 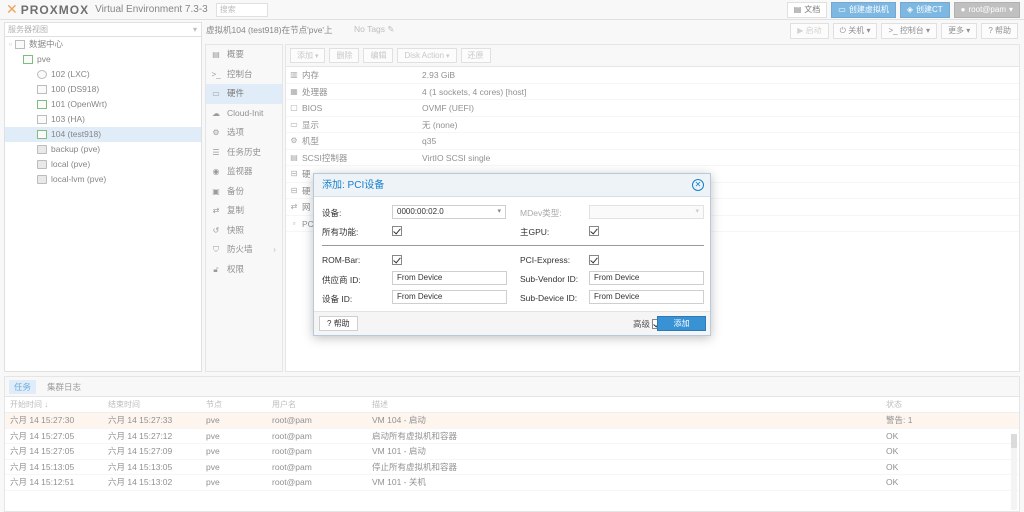 I want to click on all-functions-checkbox, so click(x=397, y=231).